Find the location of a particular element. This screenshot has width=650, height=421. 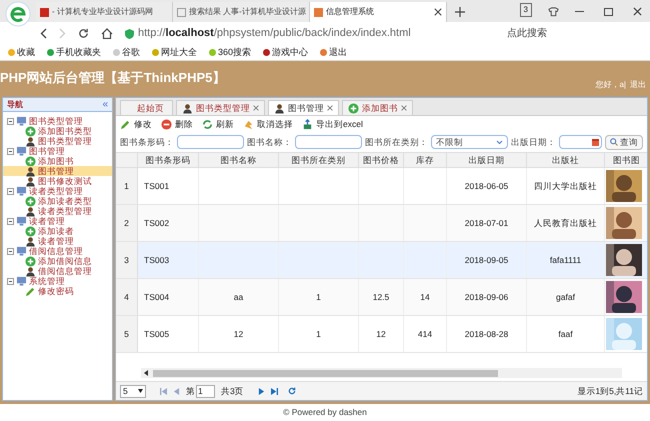

tree-node: 借阅信息管理 is located at coordinates (57, 251).